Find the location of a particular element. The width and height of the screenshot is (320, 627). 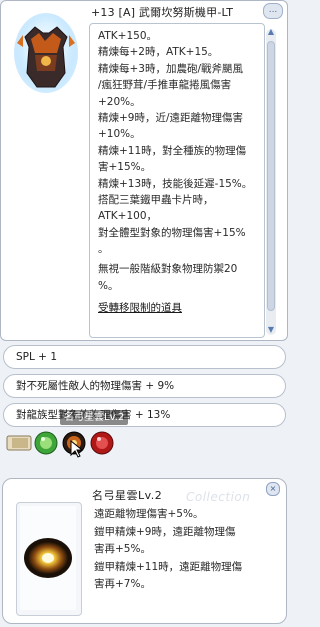

description-line: 精煉+11時，對全種族的物理傷 is located at coordinates (172, 150).